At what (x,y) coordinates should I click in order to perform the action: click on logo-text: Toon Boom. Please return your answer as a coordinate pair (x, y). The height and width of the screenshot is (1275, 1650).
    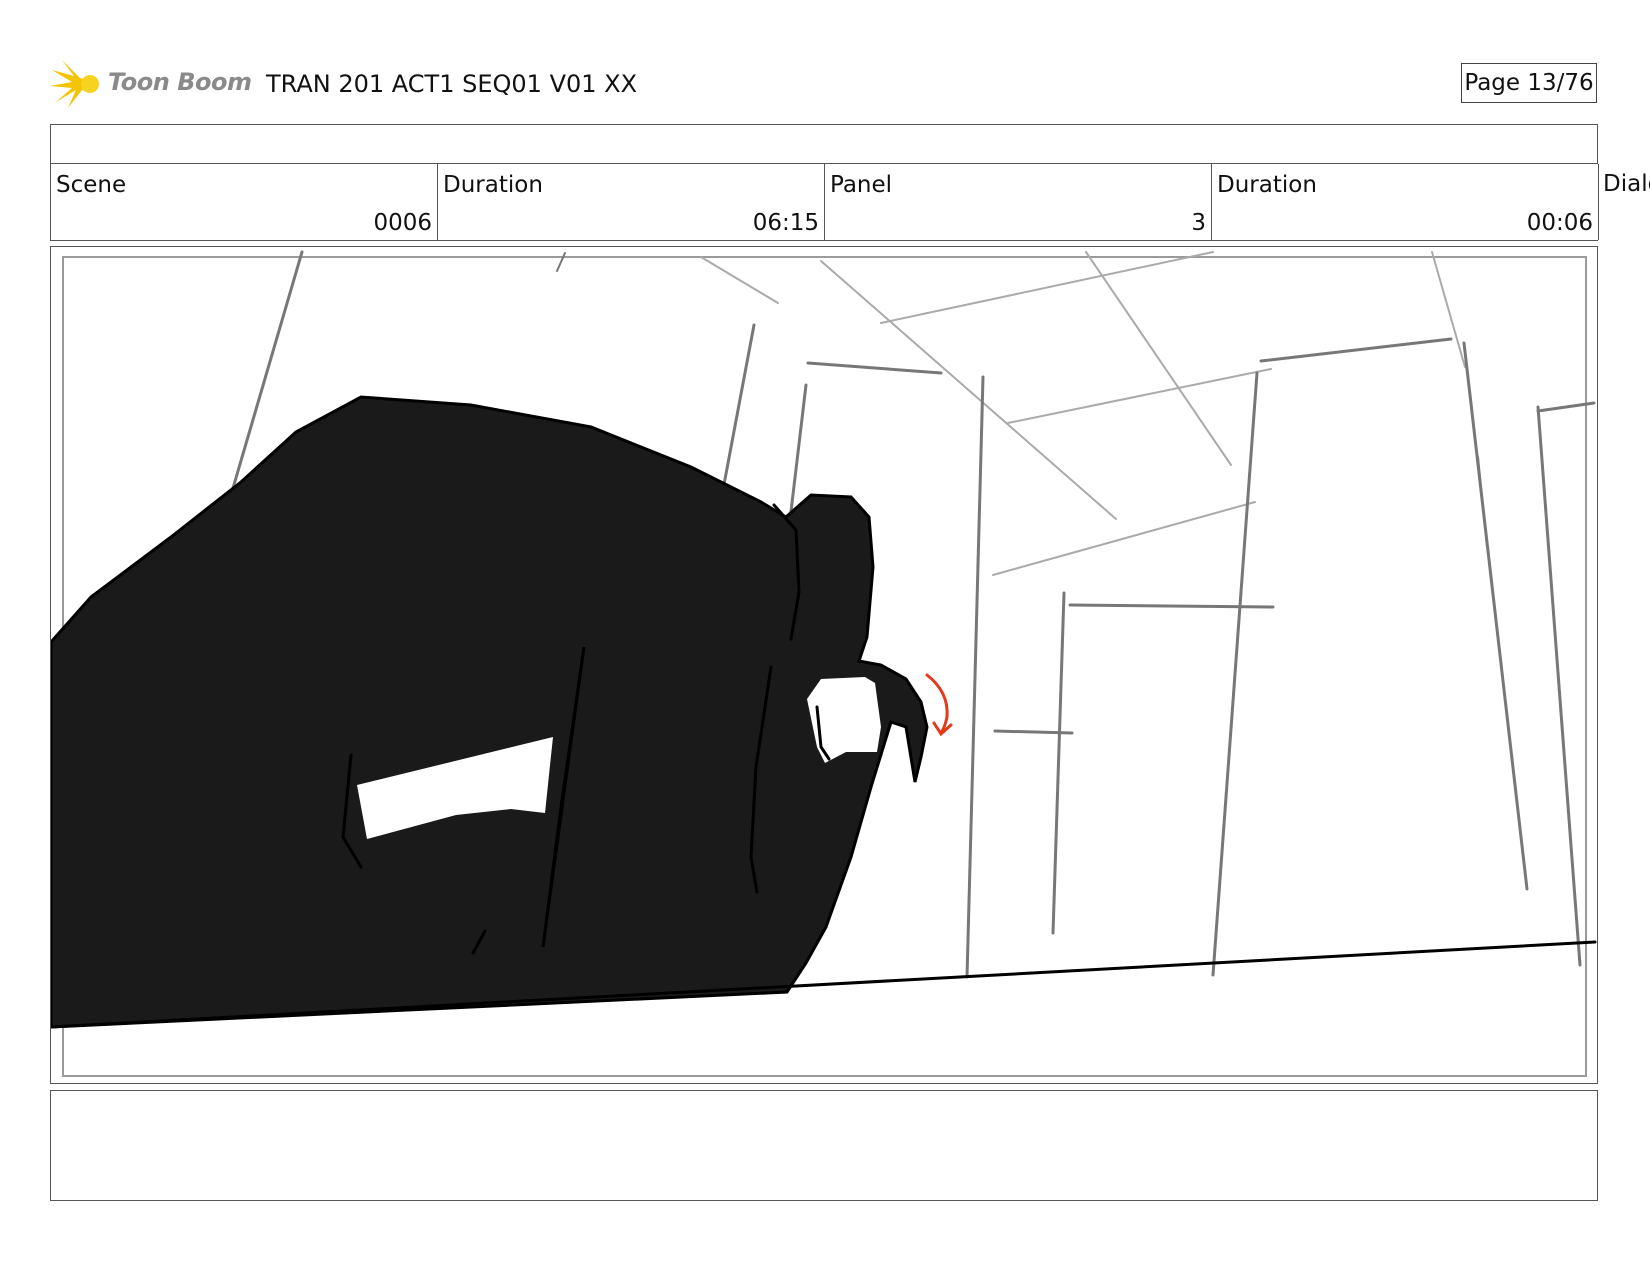
    Looking at the image, I should click on (180, 82).